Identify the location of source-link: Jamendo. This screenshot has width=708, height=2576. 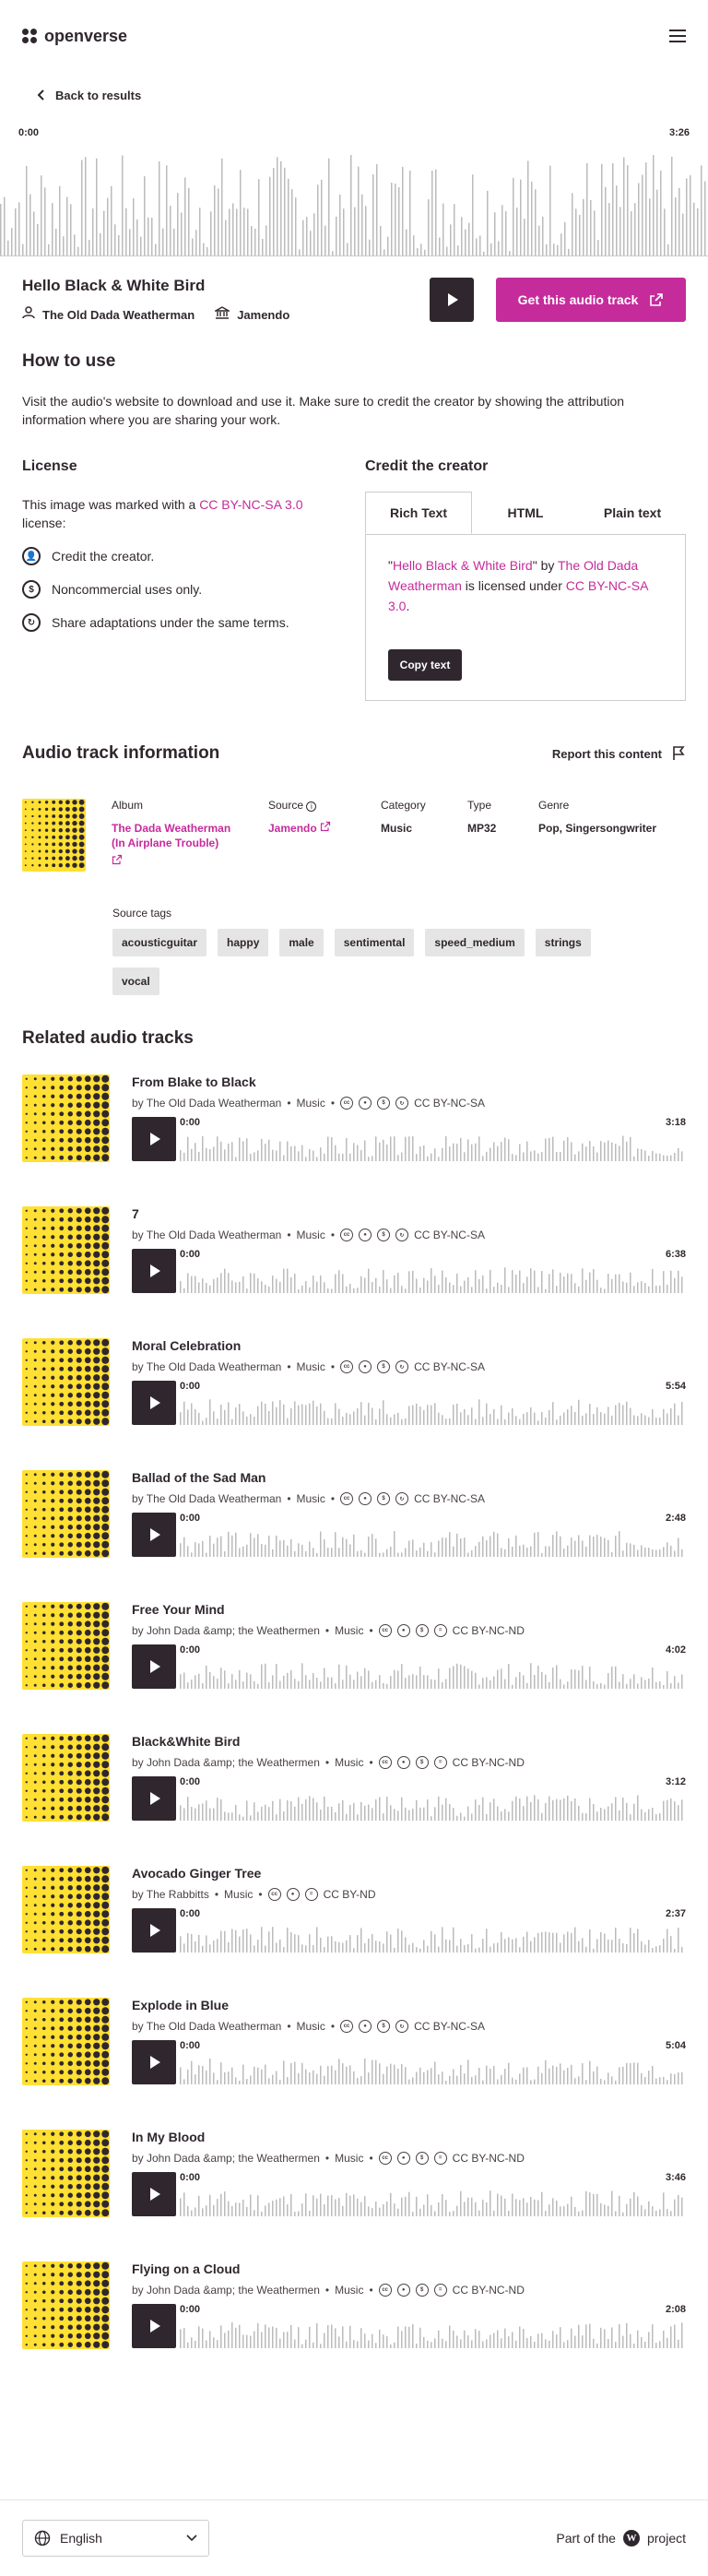
(324, 828).